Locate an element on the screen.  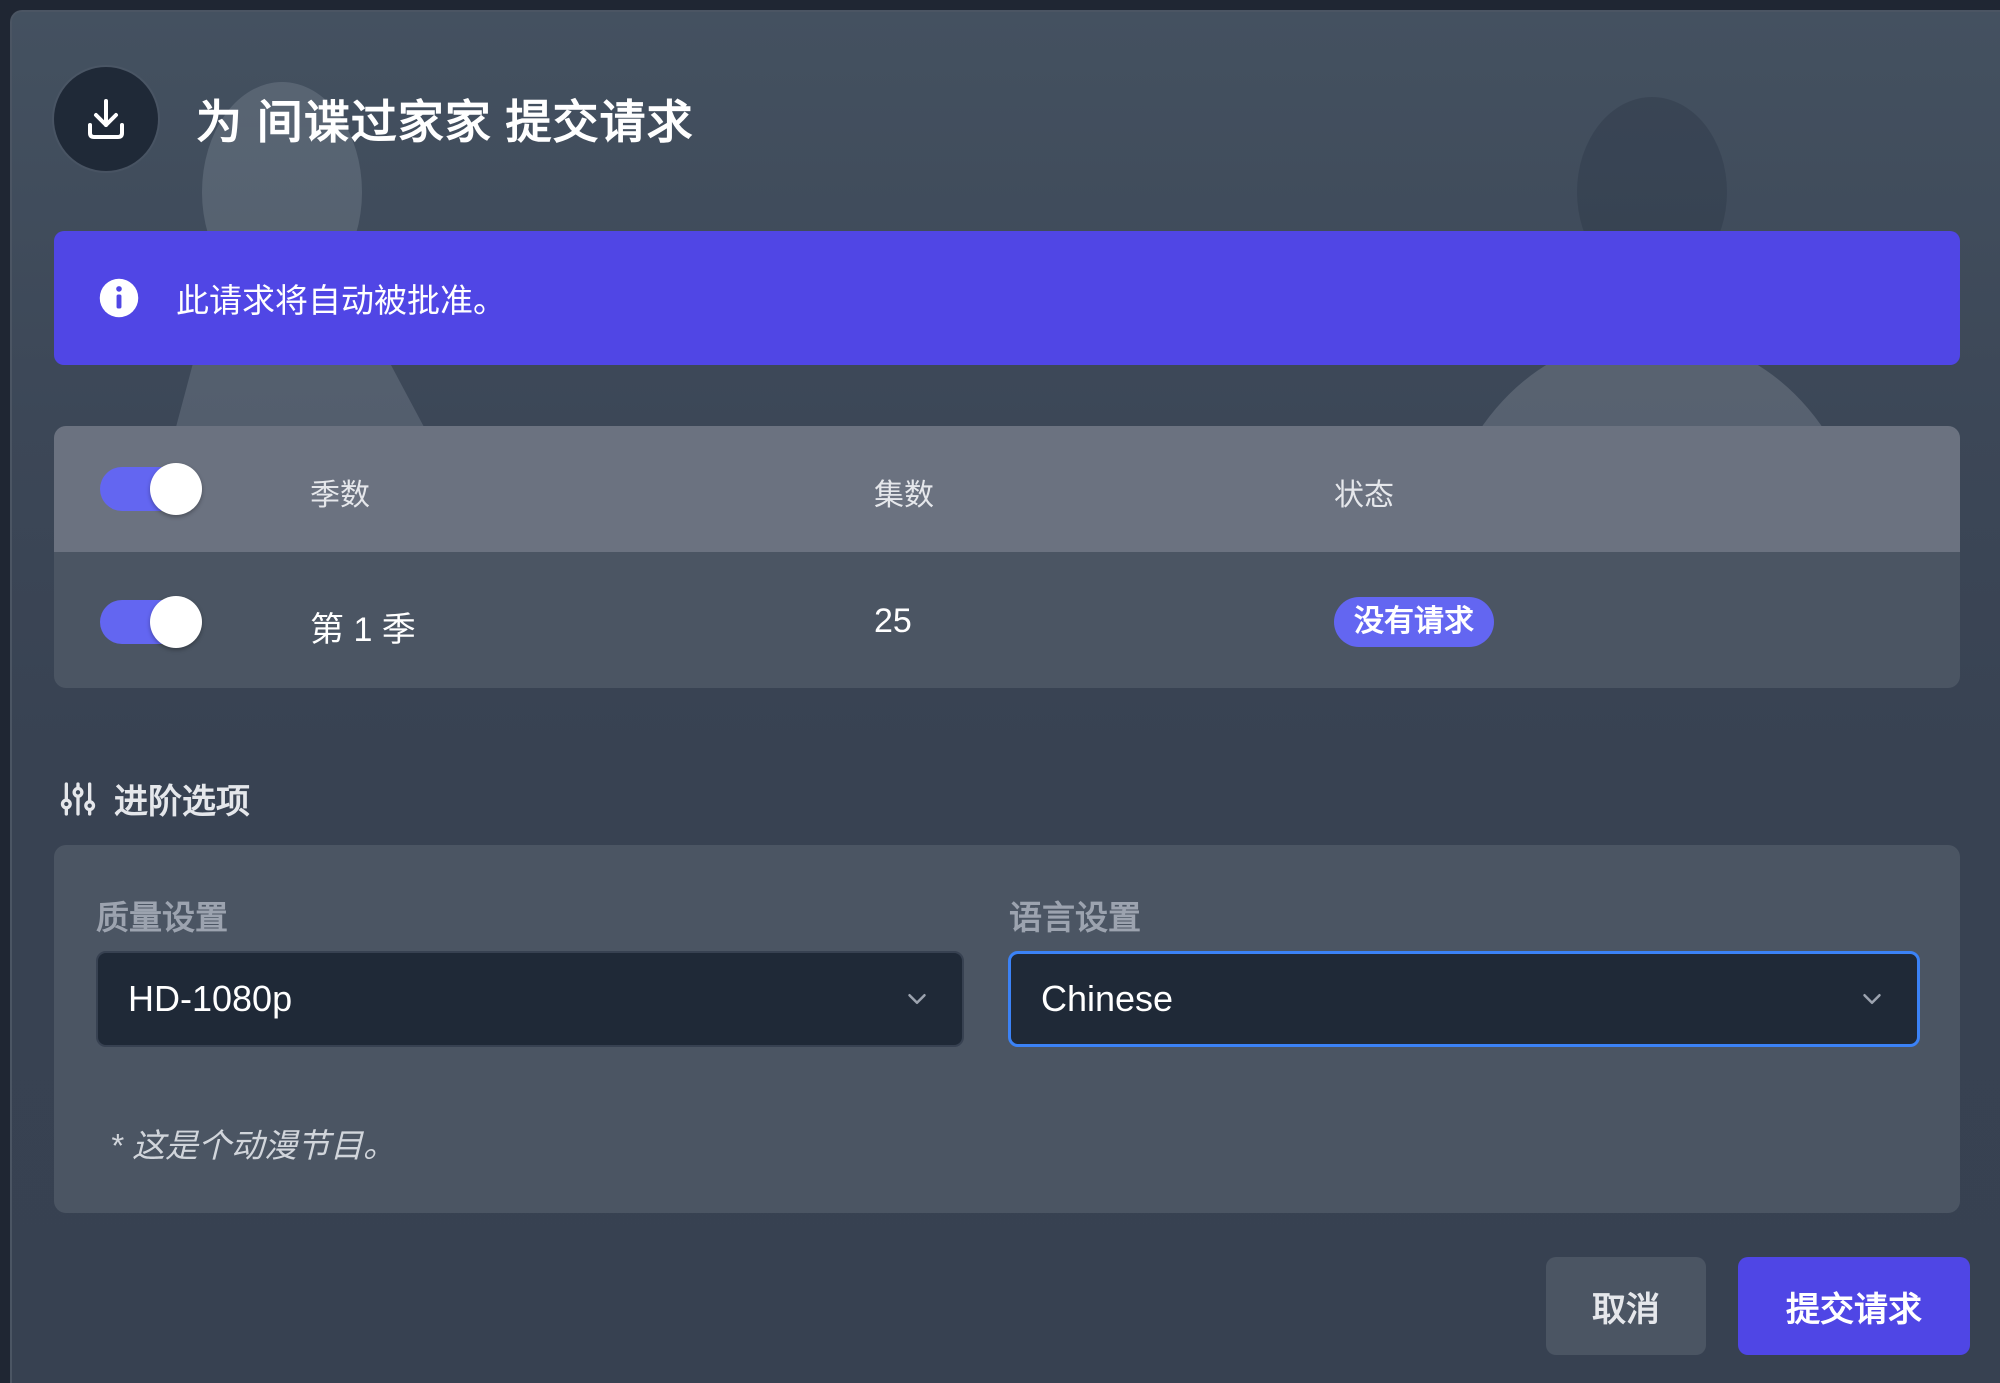
download-icon is located at coordinates (106, 119).